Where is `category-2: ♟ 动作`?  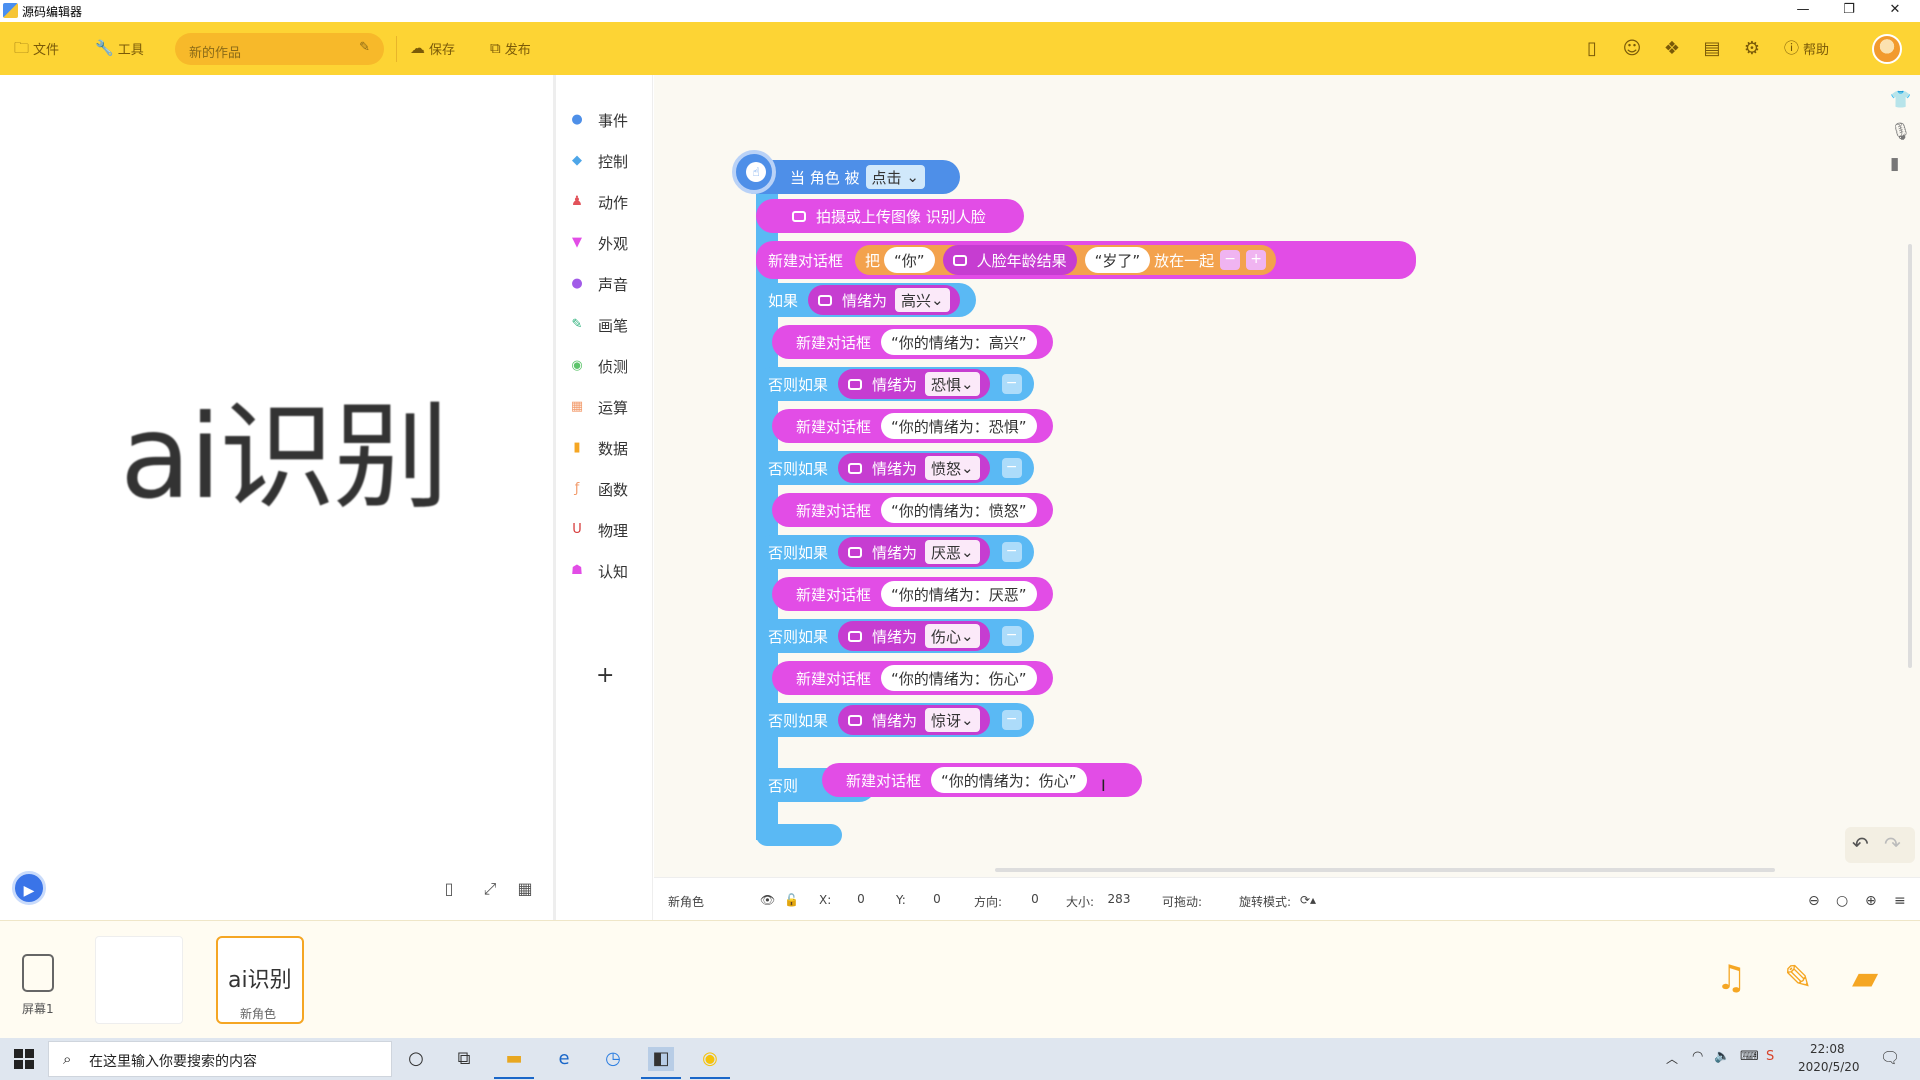 category-2: ♟ 动作 is located at coordinates (611, 202).